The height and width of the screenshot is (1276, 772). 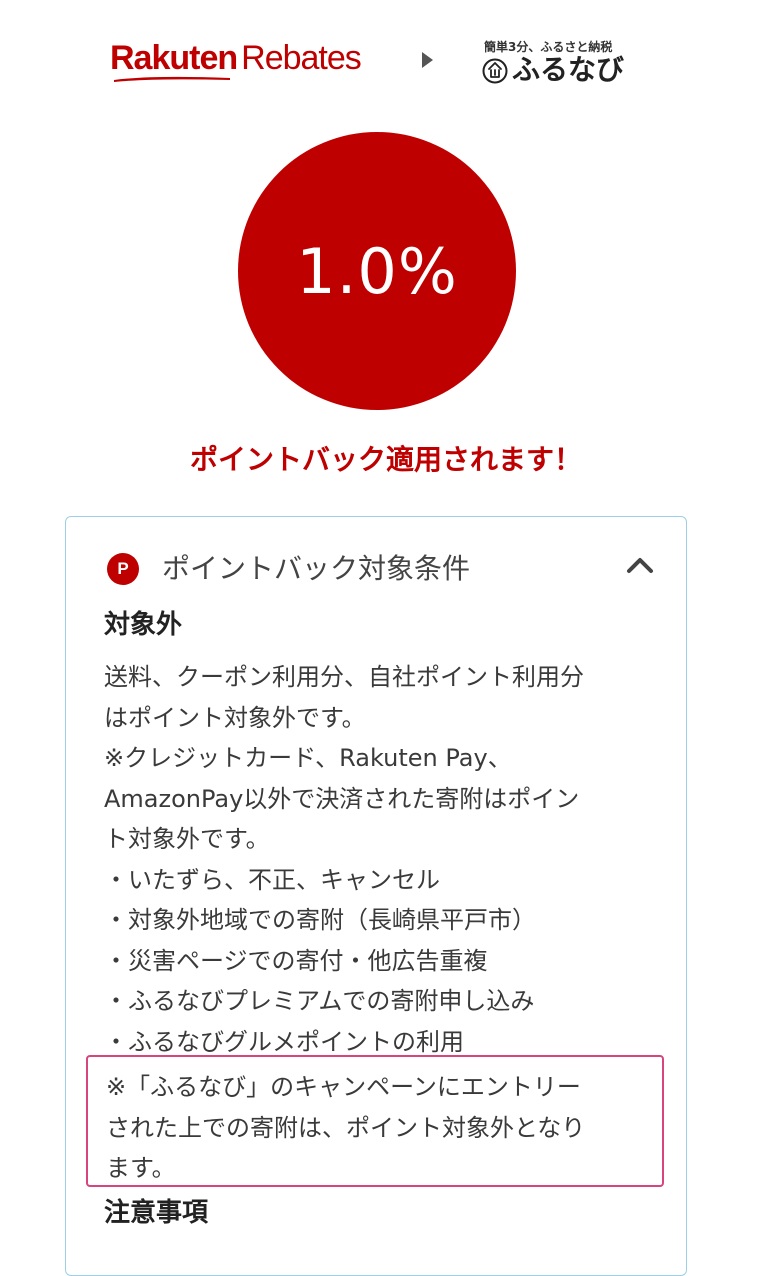 I want to click on point-conditions-toggle: P ポイントバック対象条件, so click(x=377, y=567).